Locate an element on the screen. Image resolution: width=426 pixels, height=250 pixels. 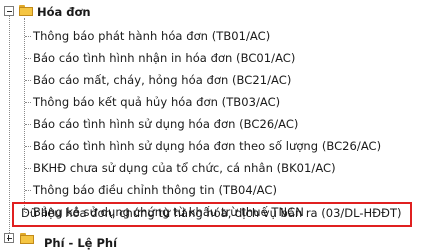
section-label-phi-le-phi: Phí - Lệ Phí is located at coordinates (80, 243).